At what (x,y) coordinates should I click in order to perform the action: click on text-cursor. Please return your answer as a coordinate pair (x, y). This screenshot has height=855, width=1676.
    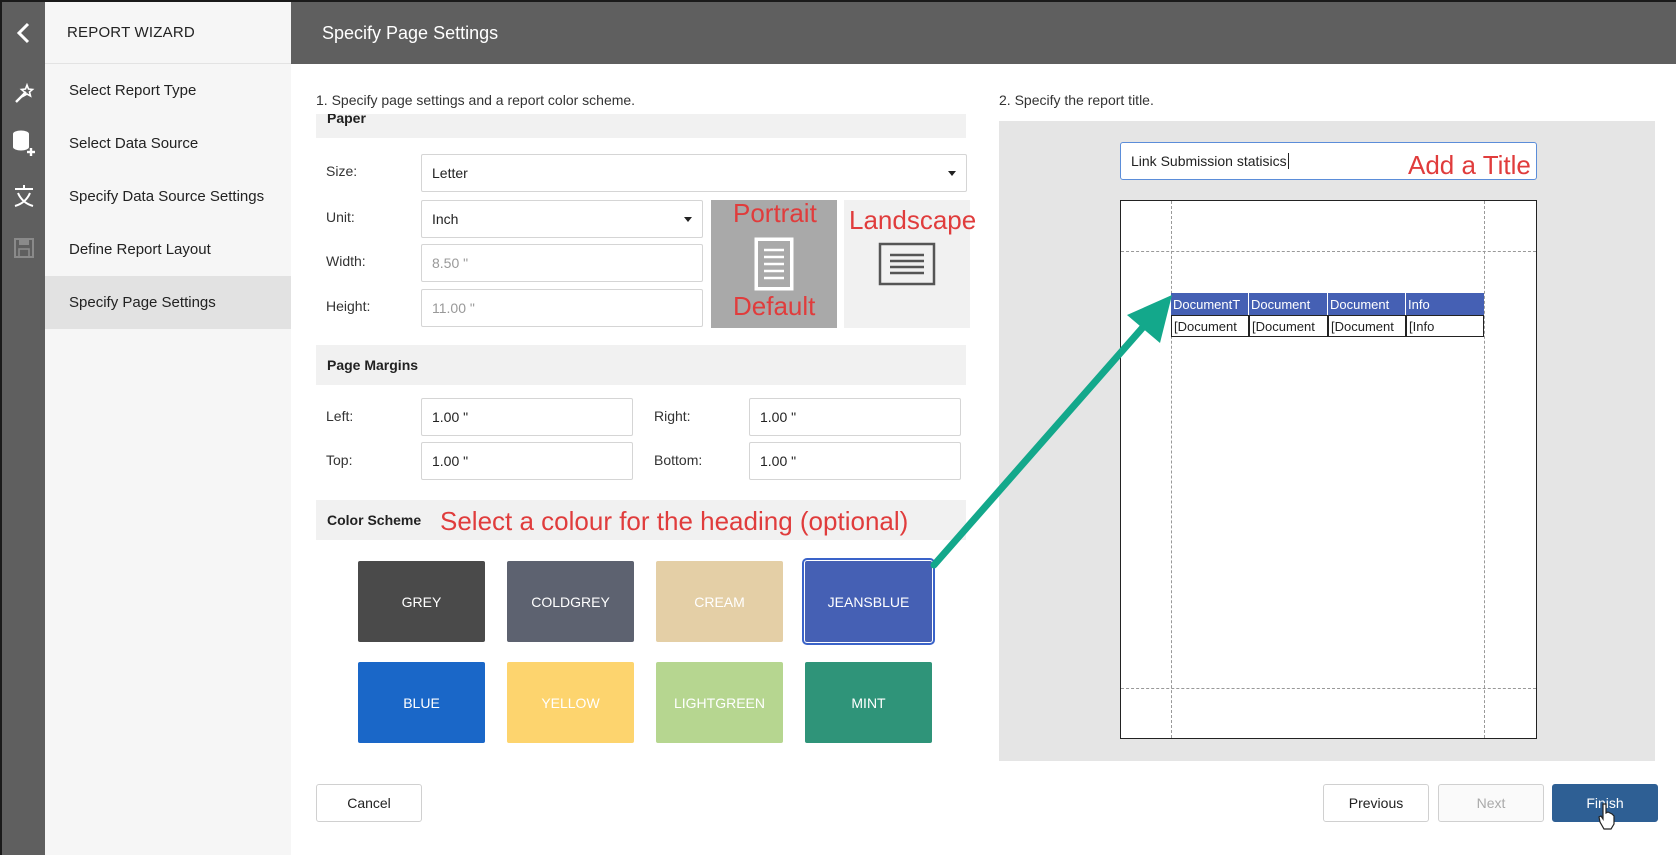
    Looking at the image, I should click on (1288, 161).